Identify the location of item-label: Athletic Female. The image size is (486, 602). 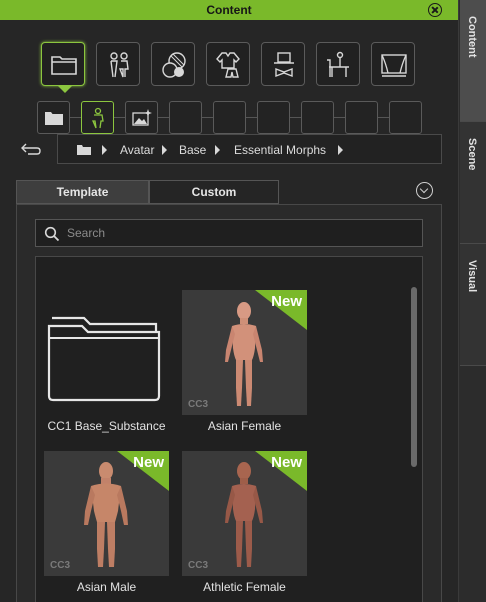
(244, 587).